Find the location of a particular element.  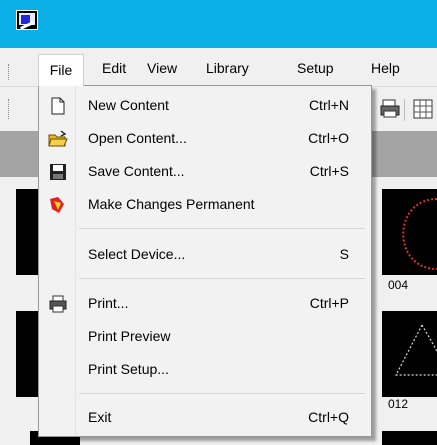

menu-item-label: New Content is located at coordinates (128, 105).